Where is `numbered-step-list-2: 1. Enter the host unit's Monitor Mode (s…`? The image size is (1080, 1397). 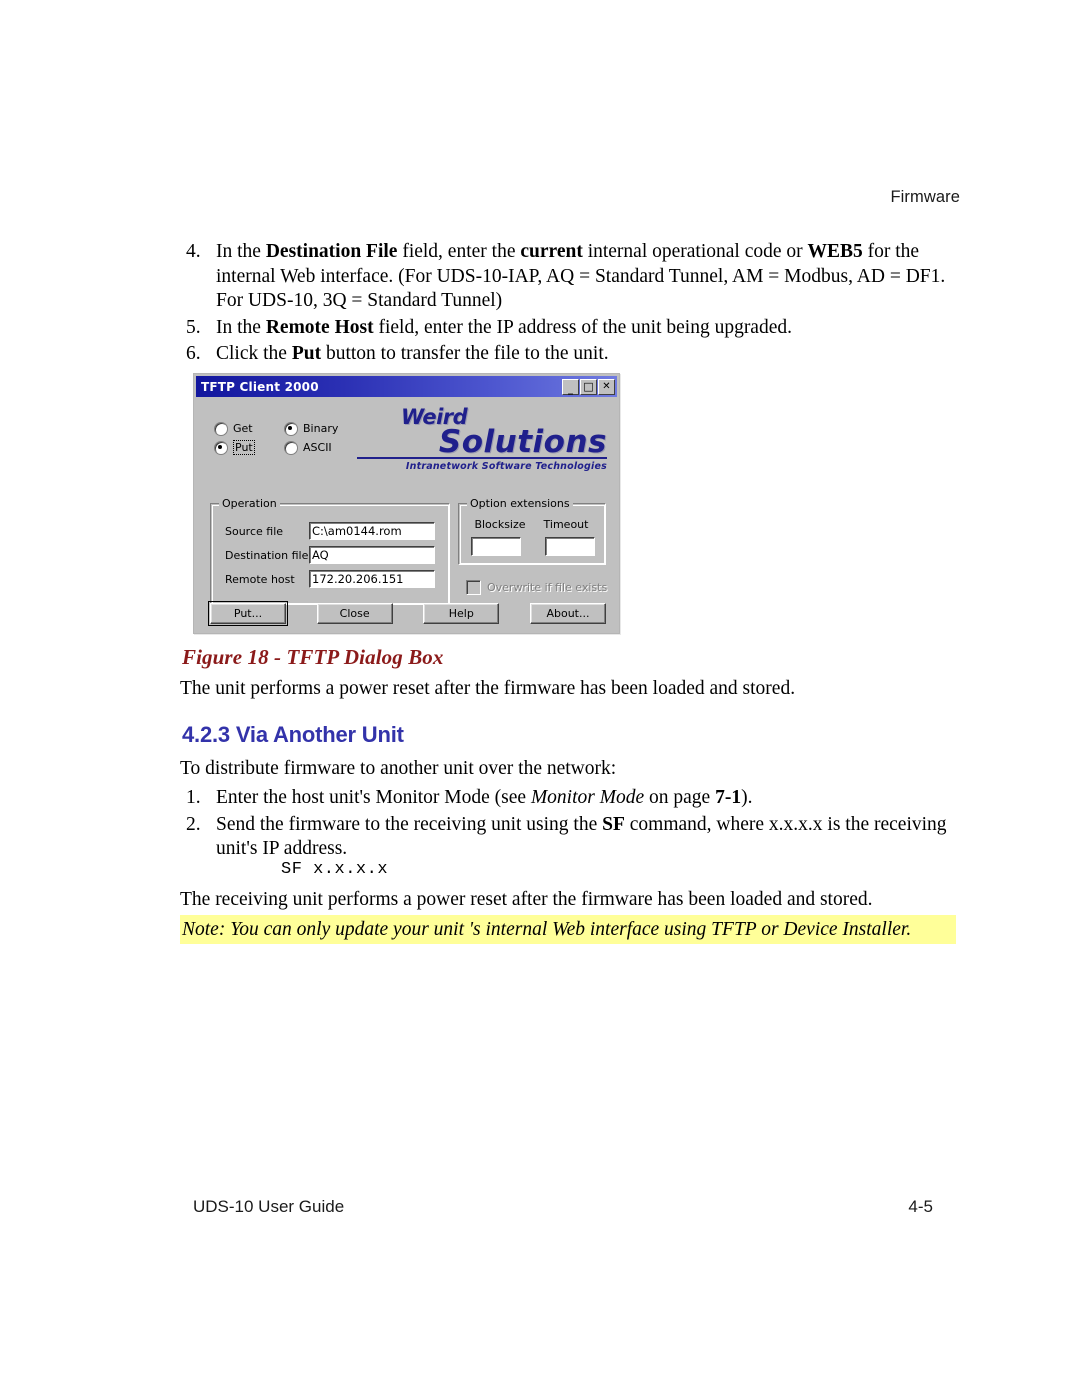
numbered-step-list-2: 1. Enter the host unit's Monitor Mode (s… is located at coordinates (575, 825).